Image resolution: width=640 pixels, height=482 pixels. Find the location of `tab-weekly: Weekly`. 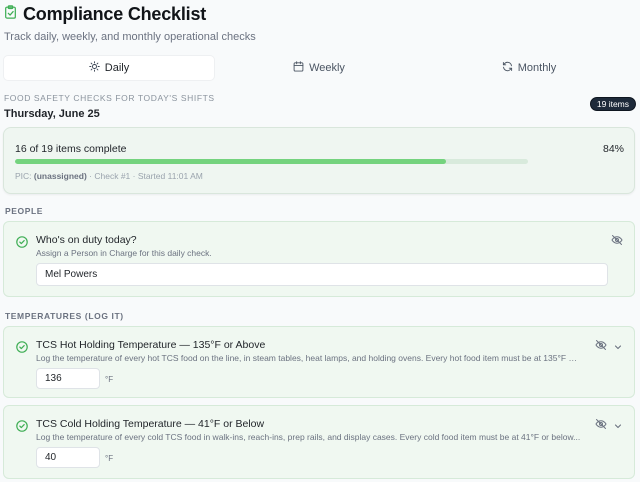

tab-weekly: Weekly is located at coordinates (319, 68).